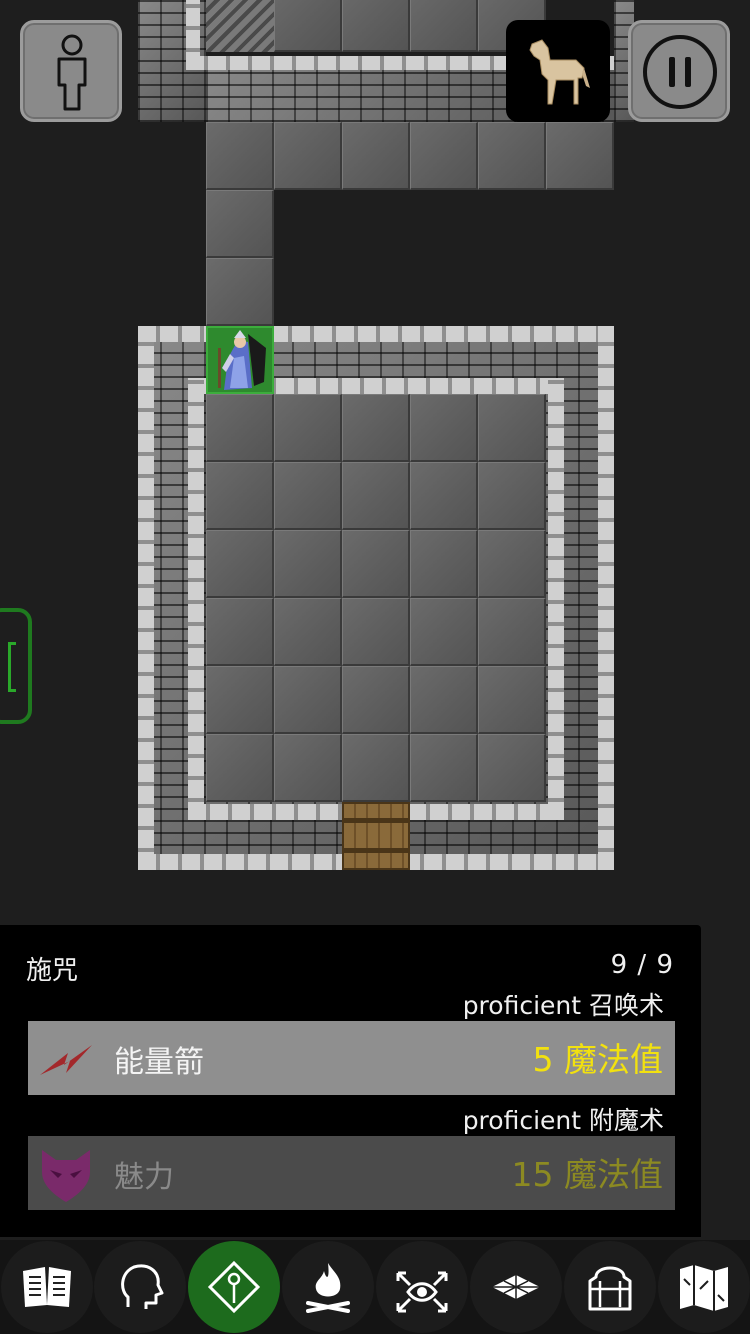 This screenshot has width=750, height=1334. I want to click on head-icon, so click(142, 1286).